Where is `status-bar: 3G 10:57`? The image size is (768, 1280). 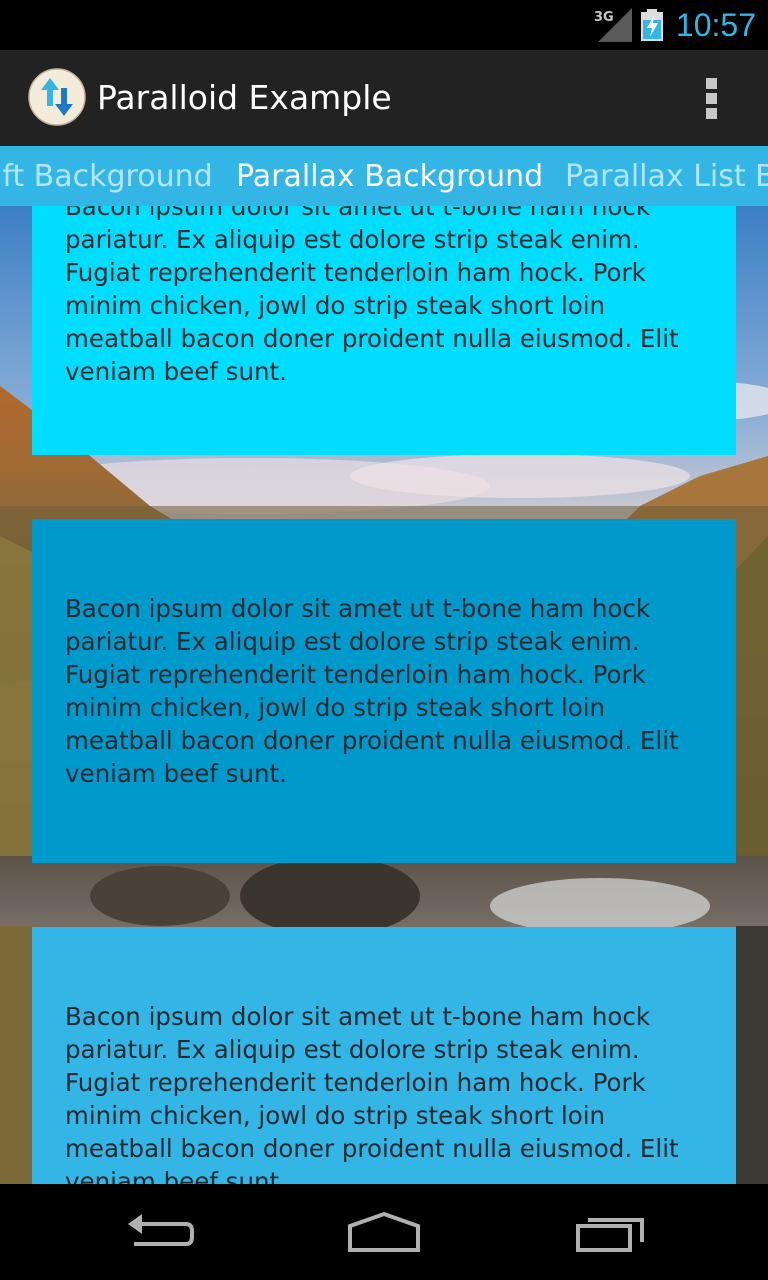 status-bar: 3G 10:57 is located at coordinates (384, 25).